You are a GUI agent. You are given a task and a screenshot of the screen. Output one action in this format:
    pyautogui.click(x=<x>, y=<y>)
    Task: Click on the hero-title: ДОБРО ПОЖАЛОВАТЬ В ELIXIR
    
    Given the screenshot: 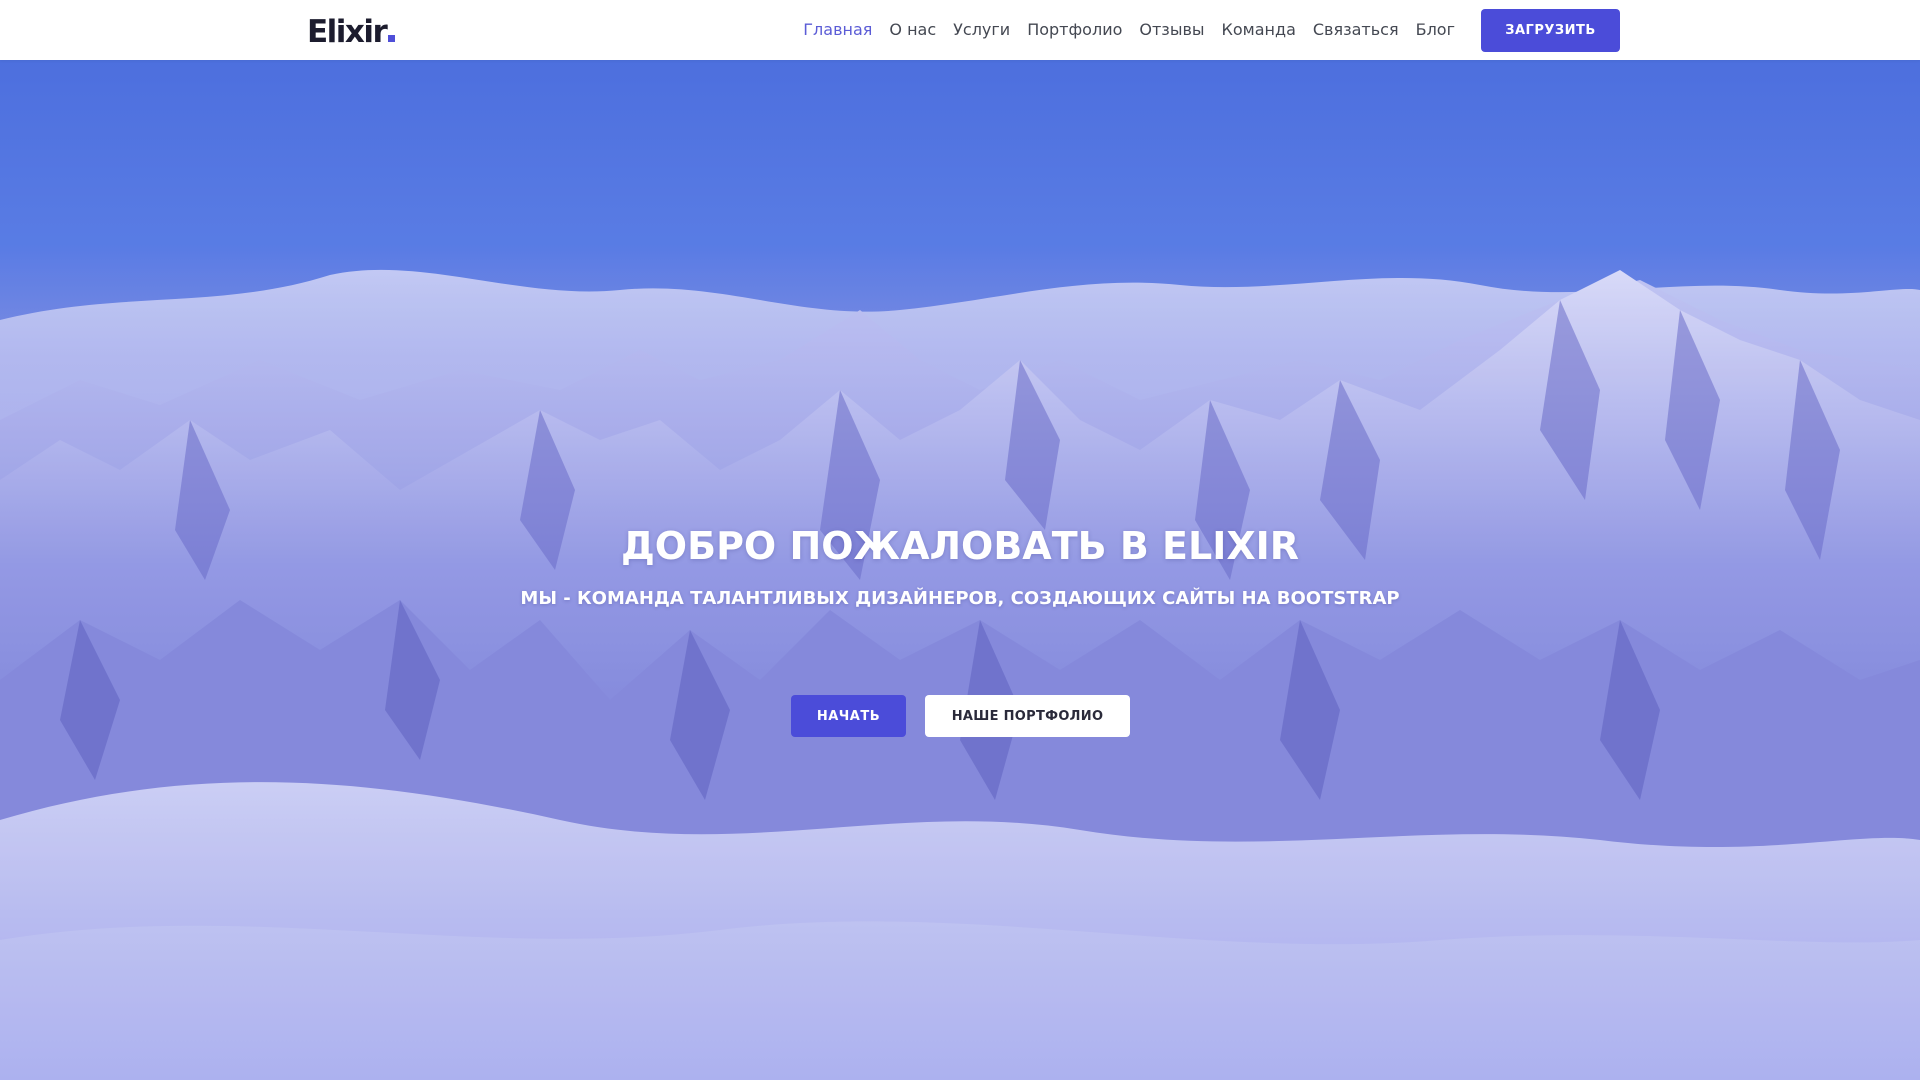 What is the action you would take?
    pyautogui.click(x=960, y=546)
    